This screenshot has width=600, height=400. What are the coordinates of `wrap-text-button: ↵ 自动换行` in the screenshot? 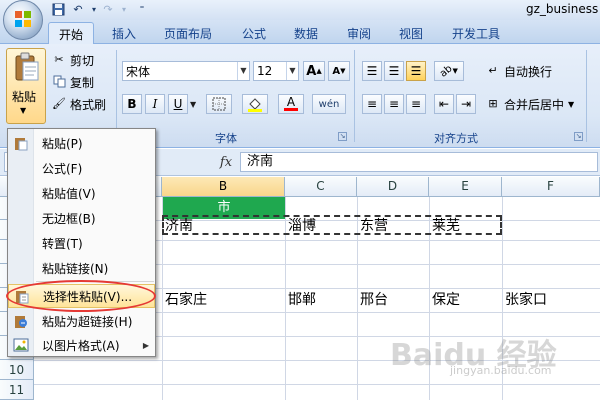 It's located at (519, 71).